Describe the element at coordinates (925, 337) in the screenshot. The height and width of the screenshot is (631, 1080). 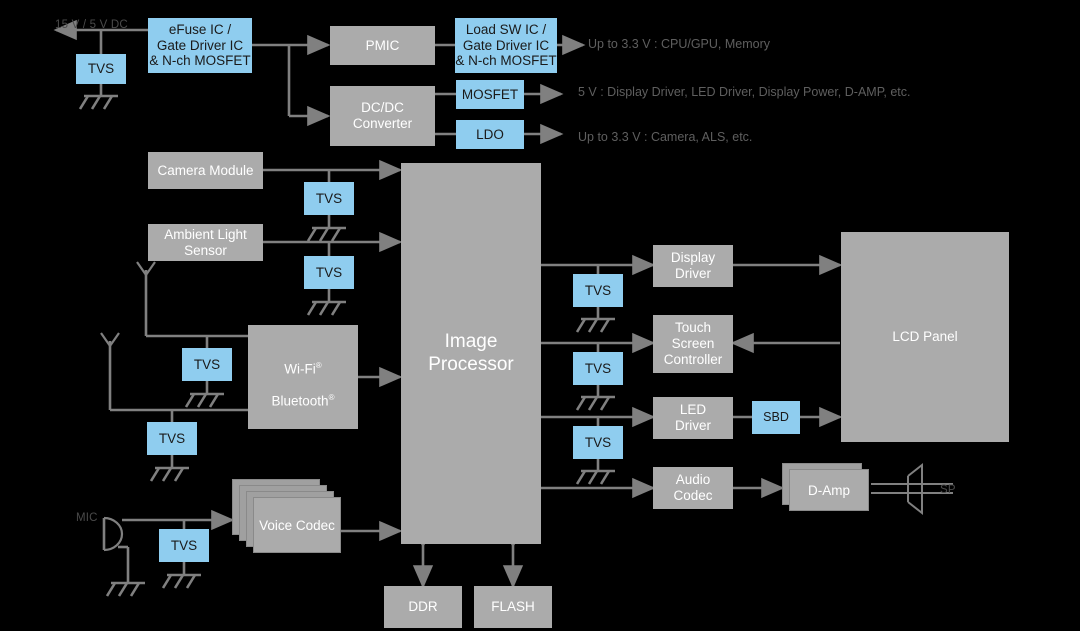
I see `lcd-panel-block: LCD Panel` at that location.